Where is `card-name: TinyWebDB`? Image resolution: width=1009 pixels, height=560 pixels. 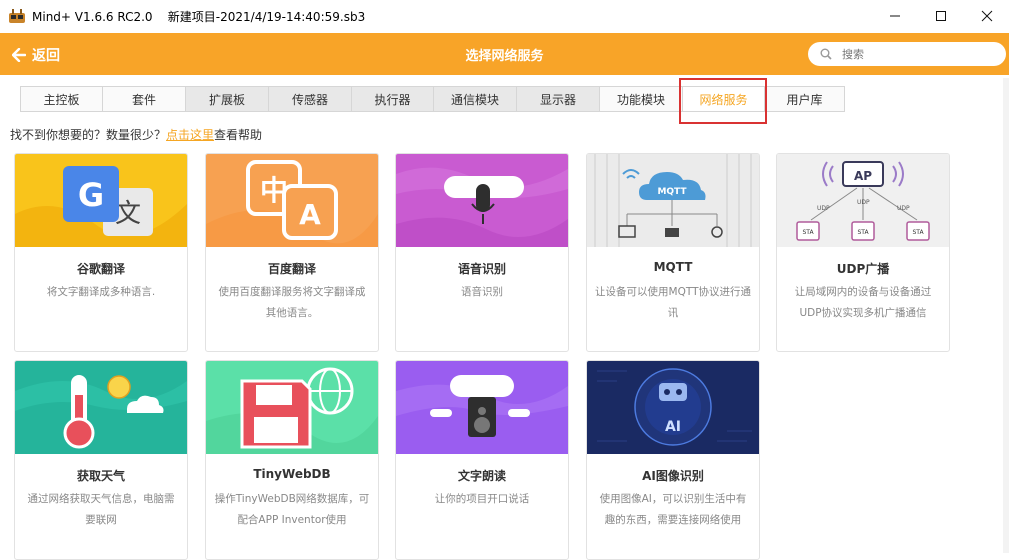 card-name: TinyWebDB is located at coordinates (292, 474).